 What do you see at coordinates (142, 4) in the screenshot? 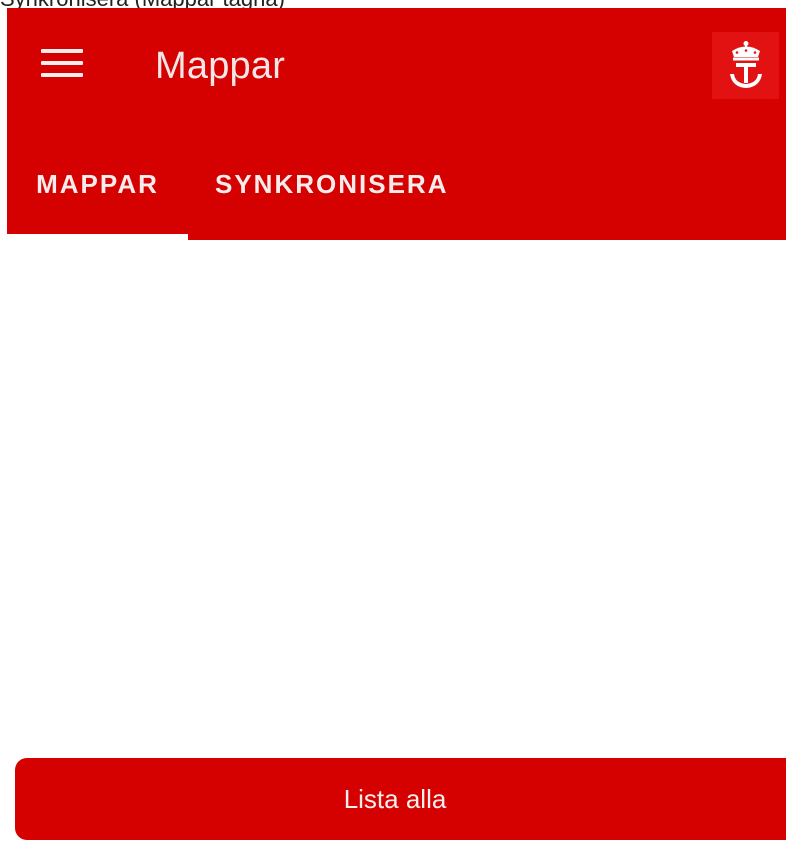
I see `cut-off-caption-text: Synkronisera (Mappar tagna)` at bounding box center [142, 4].